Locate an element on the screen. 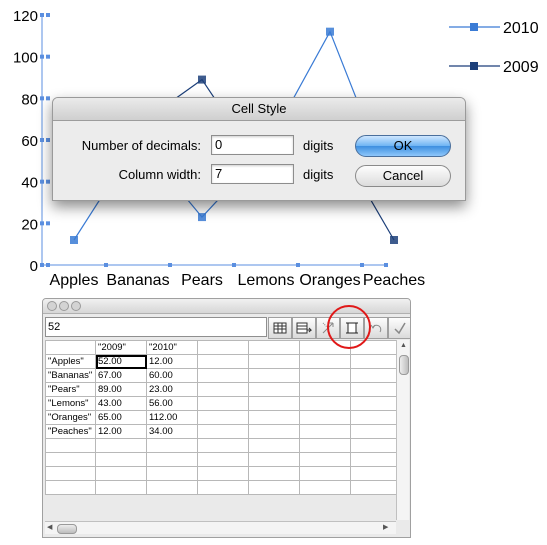  grid-cell: 43.00 is located at coordinates (121, 403).